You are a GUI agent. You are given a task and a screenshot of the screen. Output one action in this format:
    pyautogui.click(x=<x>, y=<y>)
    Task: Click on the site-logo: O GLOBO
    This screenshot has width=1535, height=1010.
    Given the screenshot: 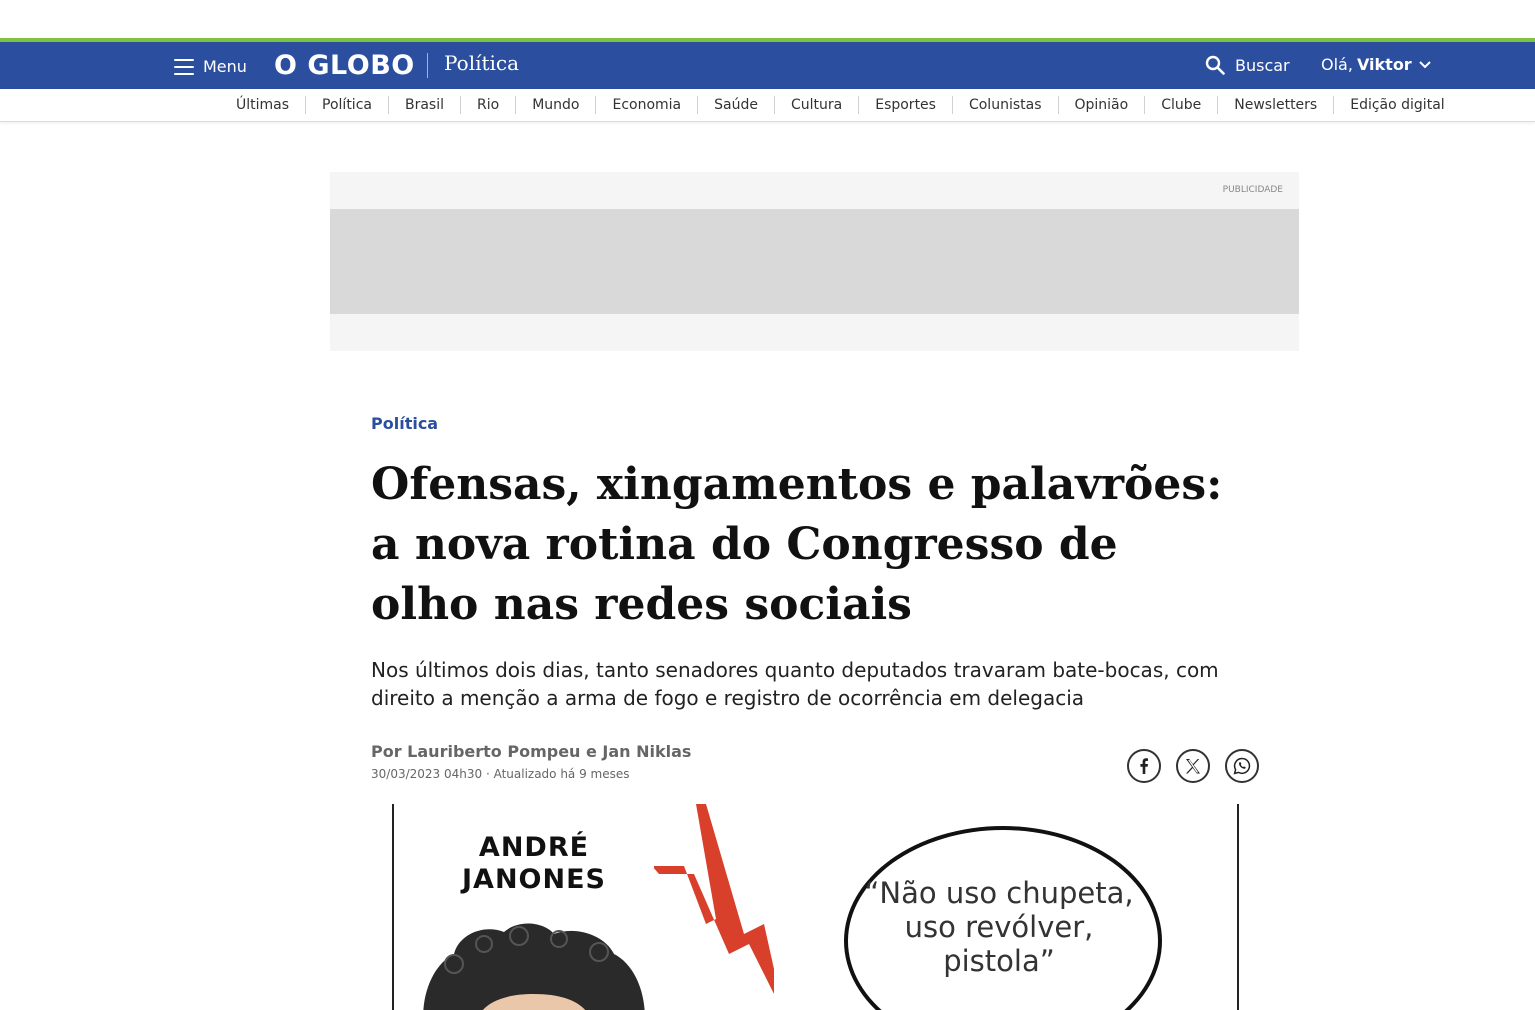 What is the action you would take?
    pyautogui.click(x=344, y=65)
    